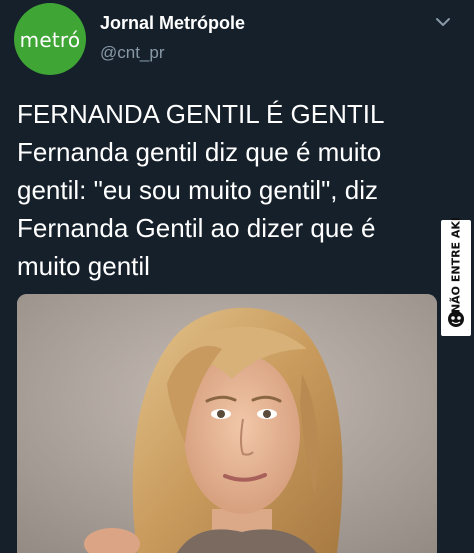 The height and width of the screenshot is (553, 474). I want to click on account-handle: @cnt_pr, so click(132, 53).